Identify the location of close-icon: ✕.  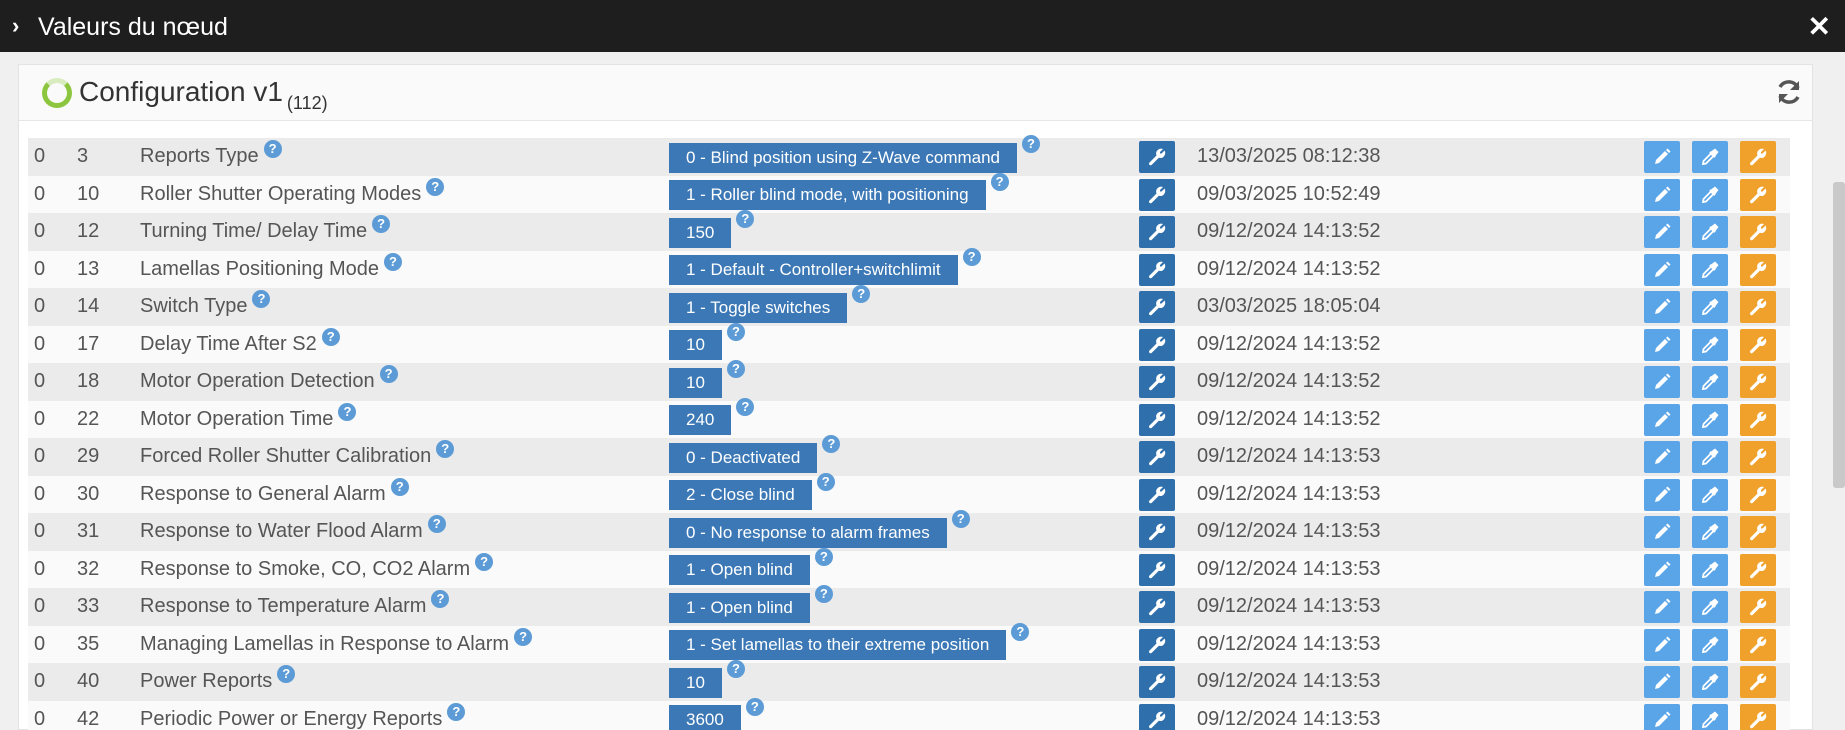
(1819, 27).